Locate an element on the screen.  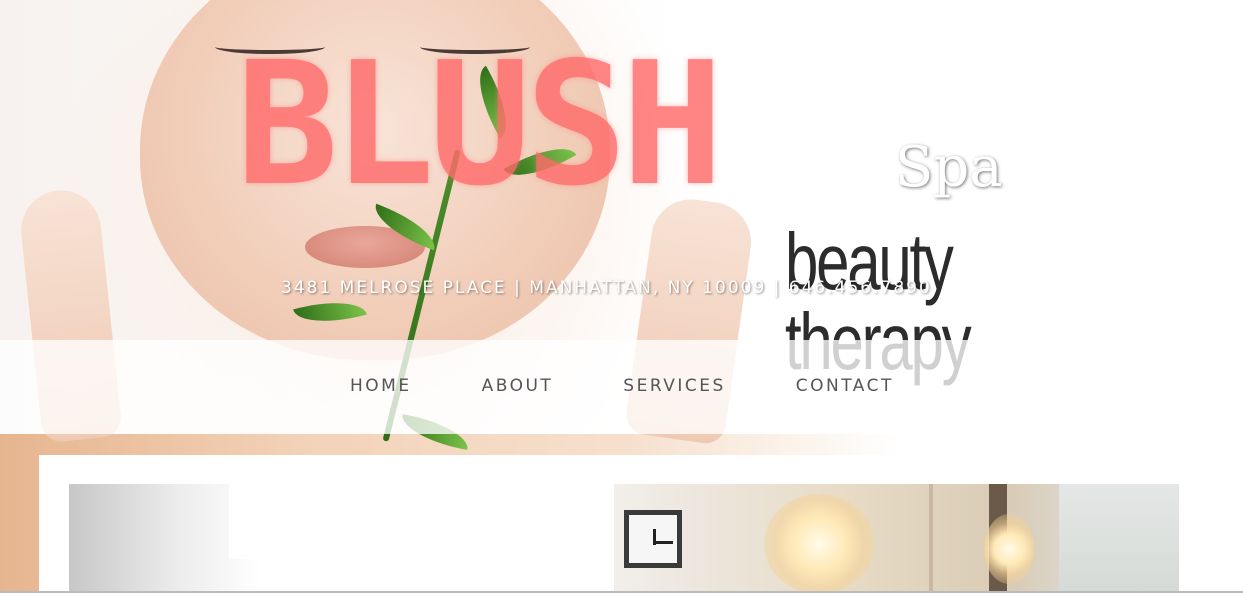
glass-panel is located at coordinates (1119, 538).